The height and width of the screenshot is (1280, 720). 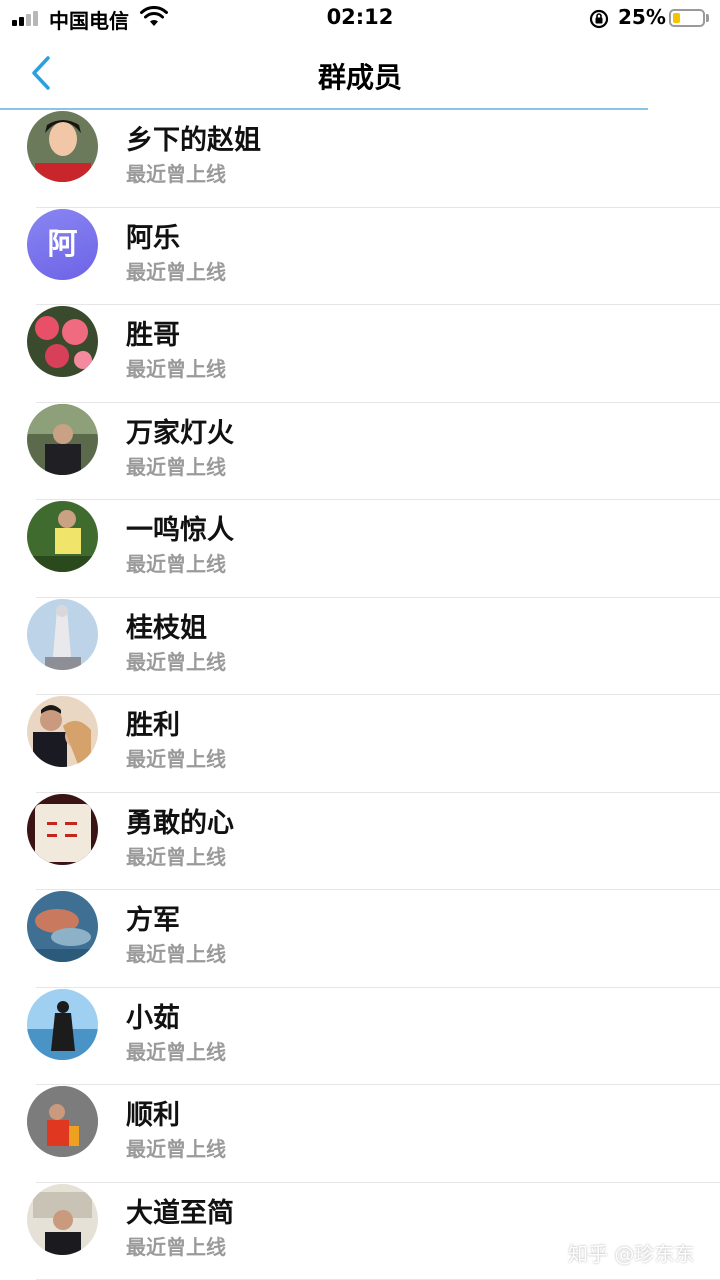 I want to click on rotation-lock-icon, so click(x=599, y=19).